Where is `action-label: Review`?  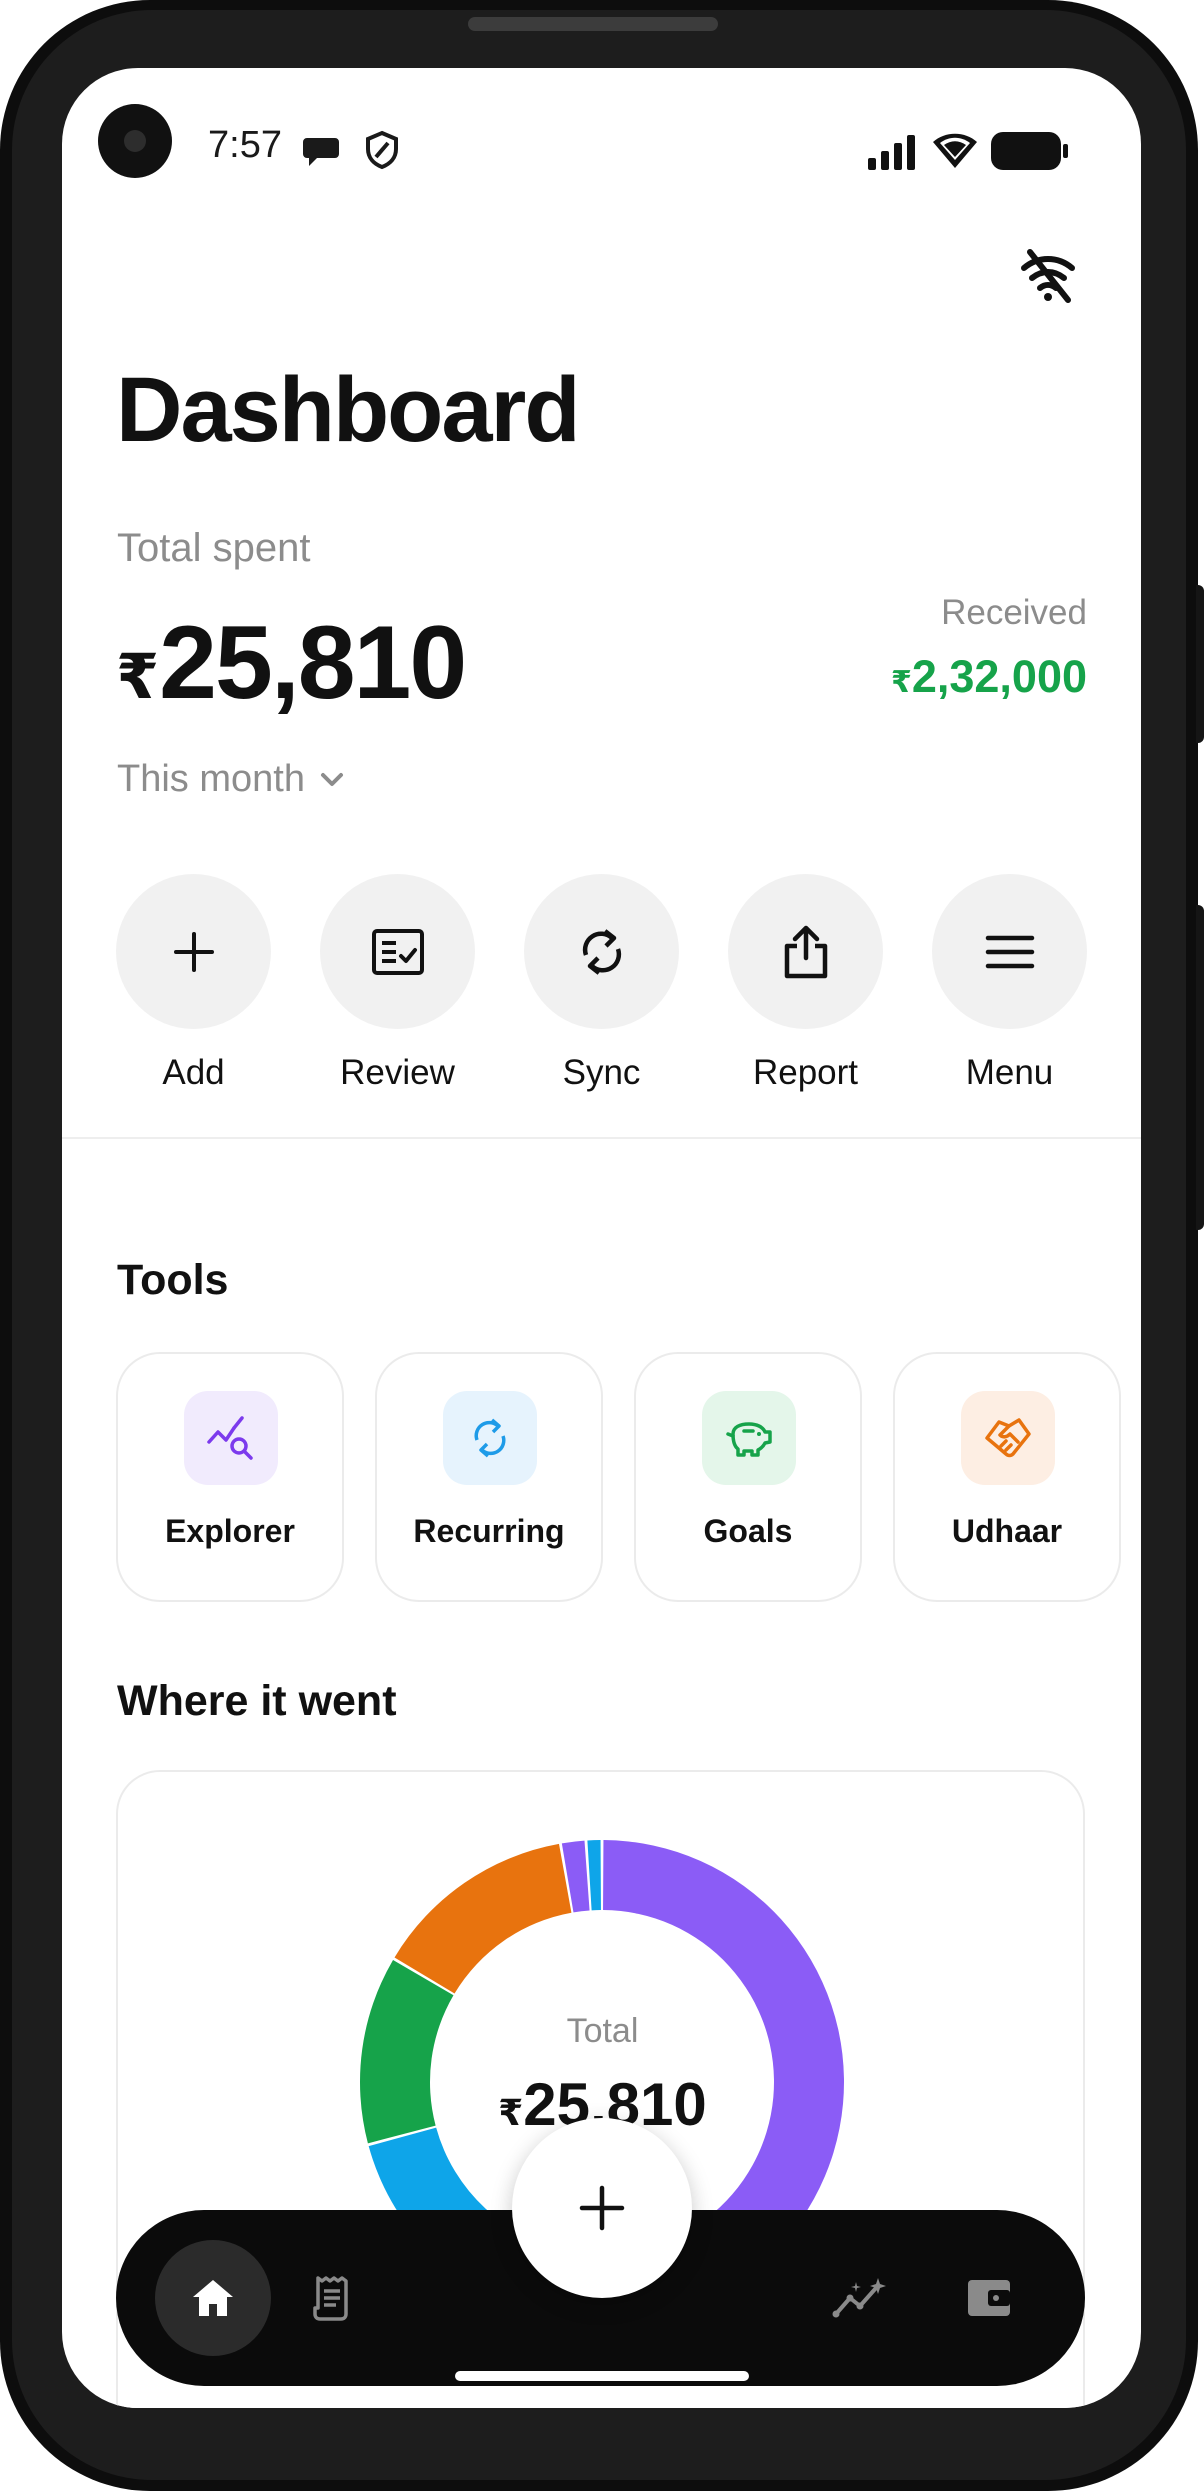 action-label: Review is located at coordinates (397, 1072).